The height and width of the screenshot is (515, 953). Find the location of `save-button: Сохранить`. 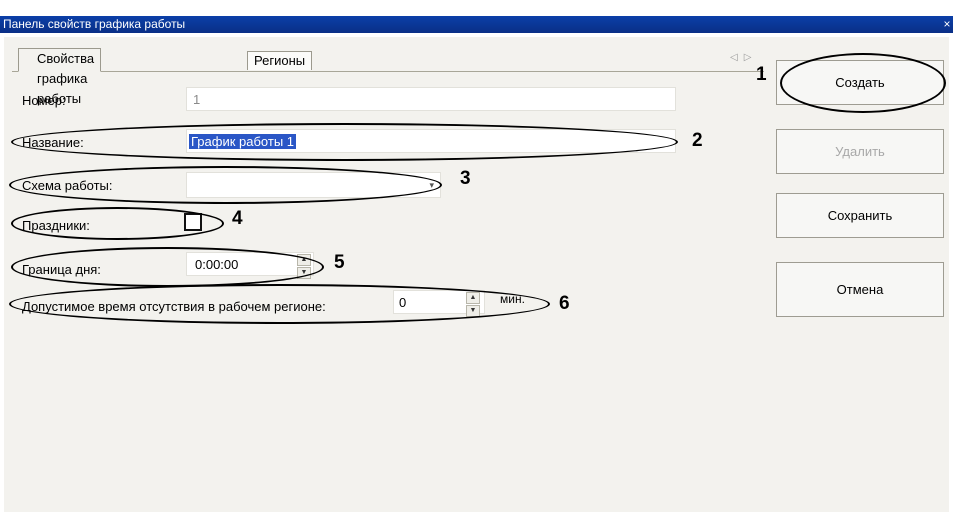

save-button: Сохранить is located at coordinates (860, 215).